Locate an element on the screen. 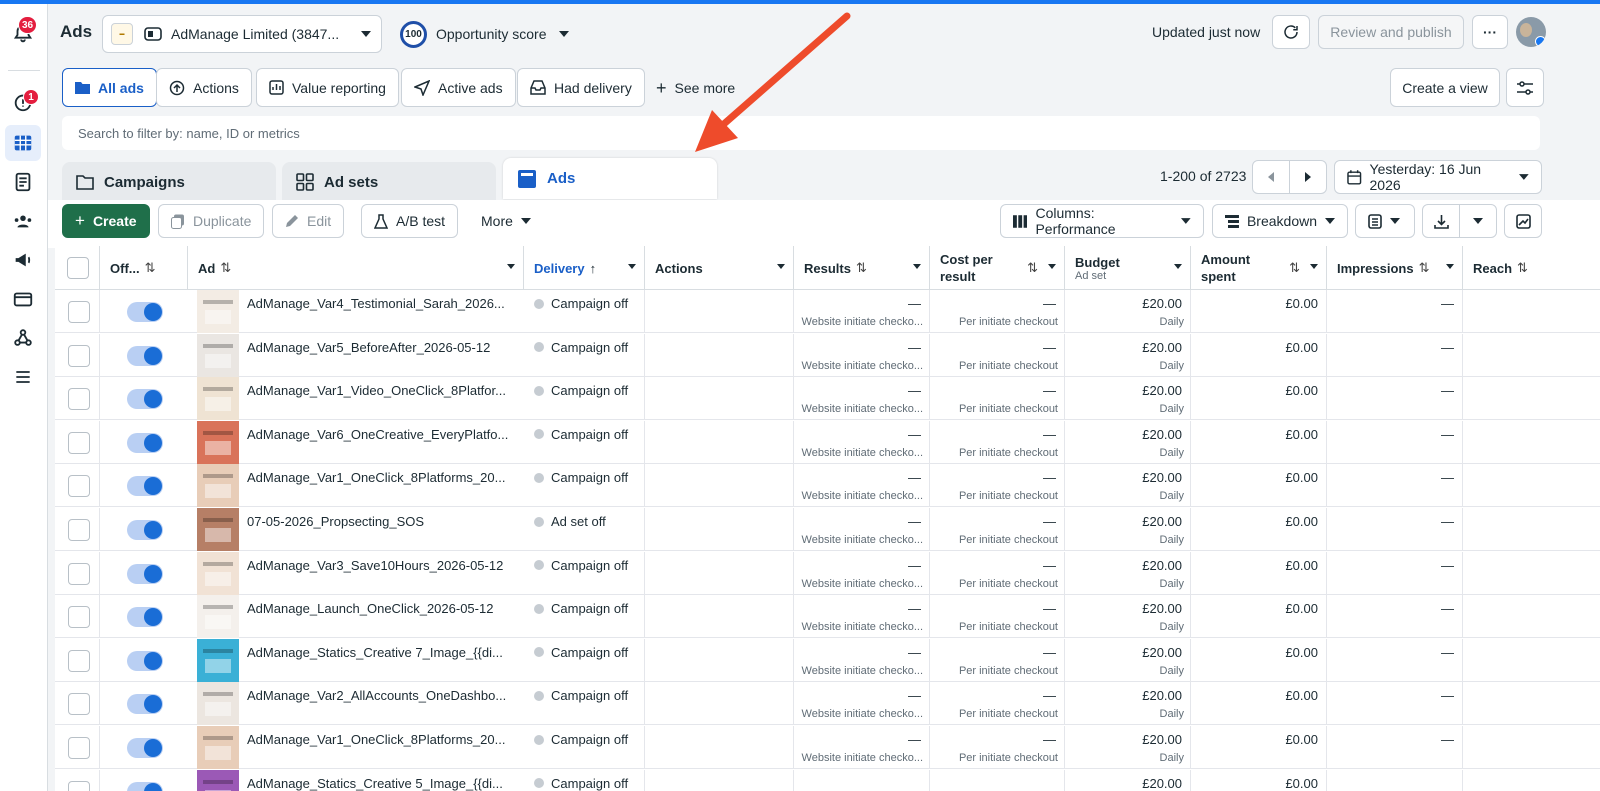 This screenshot has height=791, width=1600. next-page-button is located at coordinates (1308, 177).